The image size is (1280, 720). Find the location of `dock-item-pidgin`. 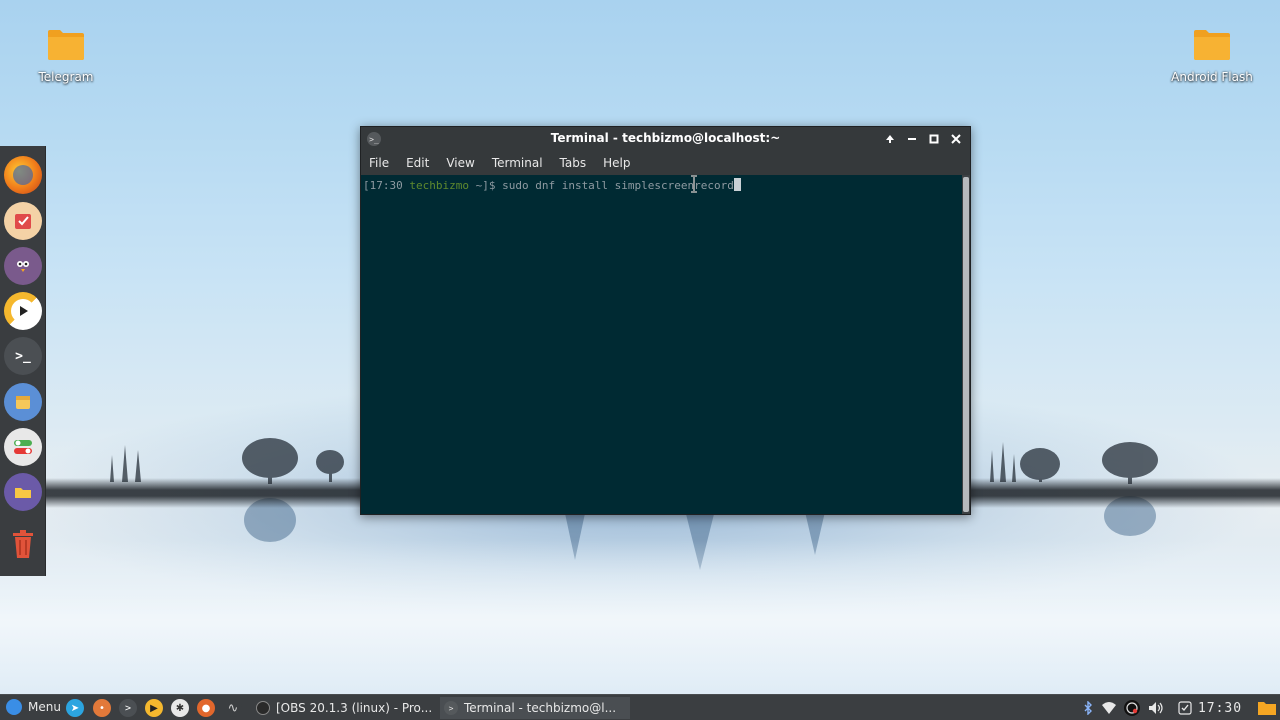

dock-item-pidgin is located at coordinates (23, 266).